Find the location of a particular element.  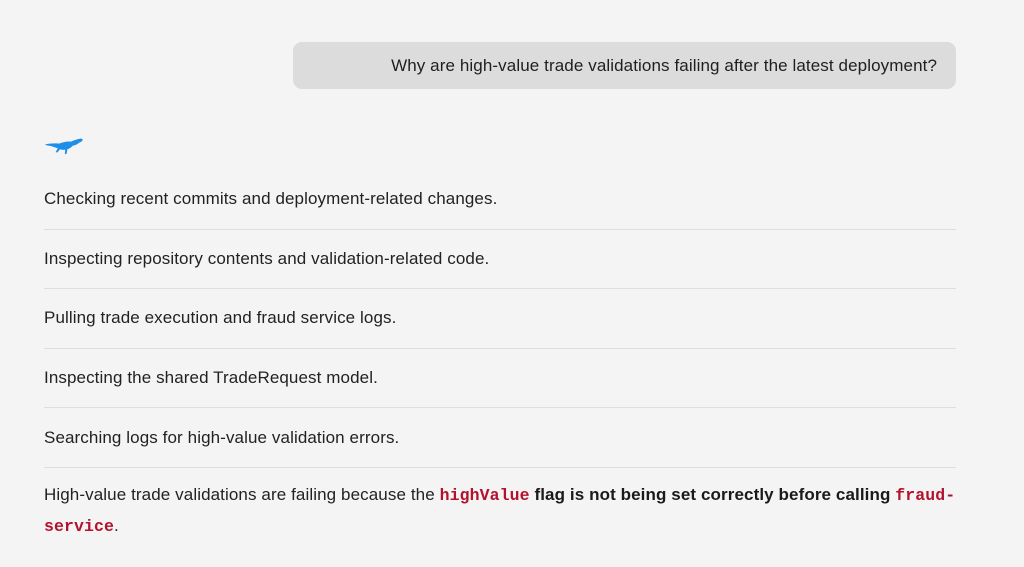

answer-period: . is located at coordinates (116, 525).